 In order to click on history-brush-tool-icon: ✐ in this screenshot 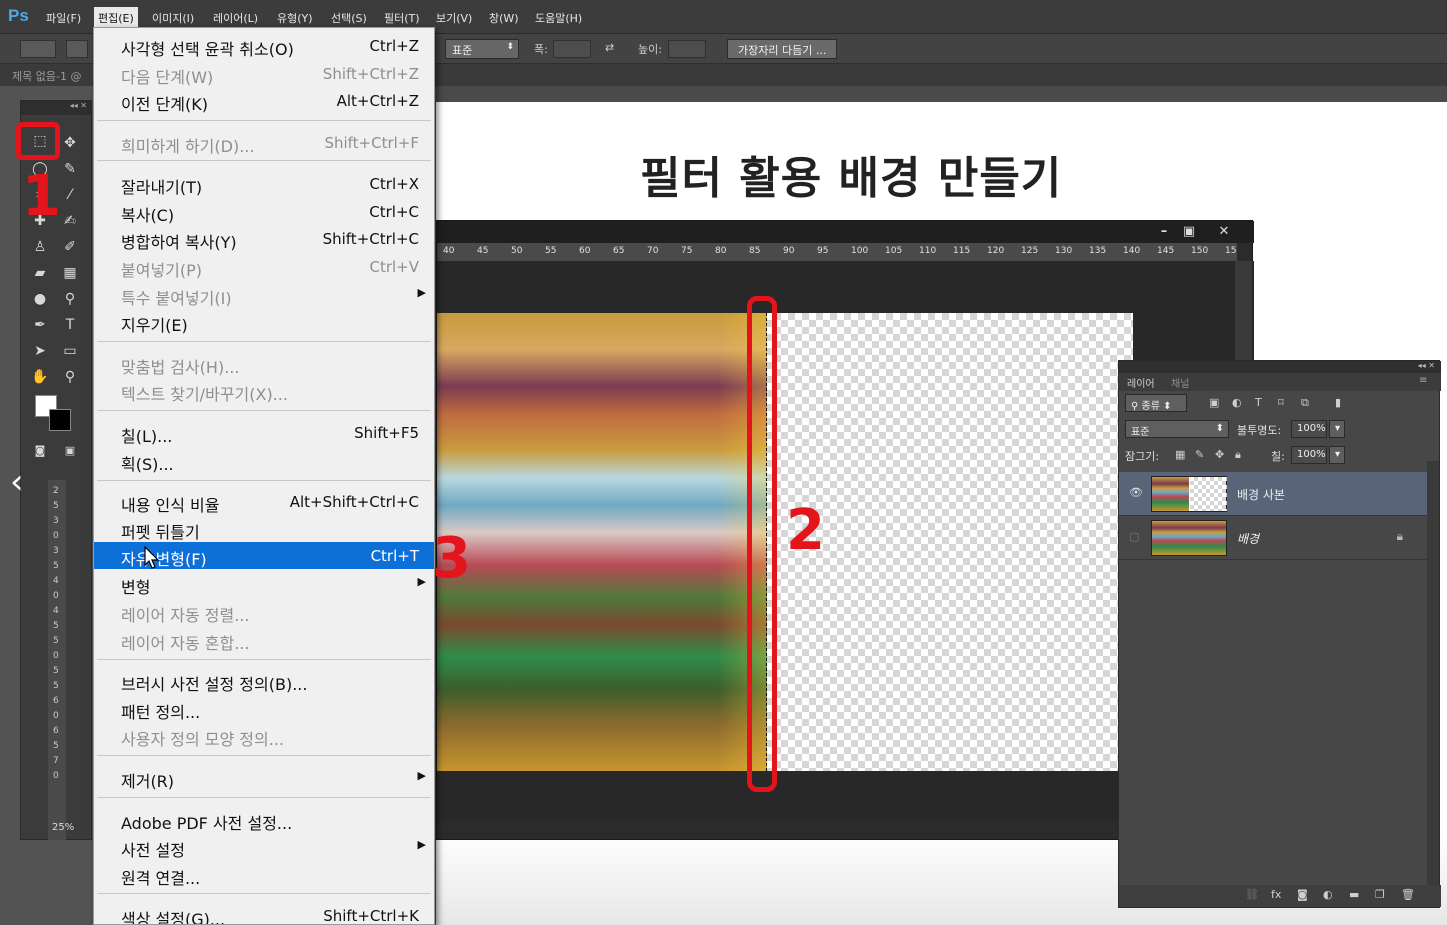, I will do `click(70, 247)`.